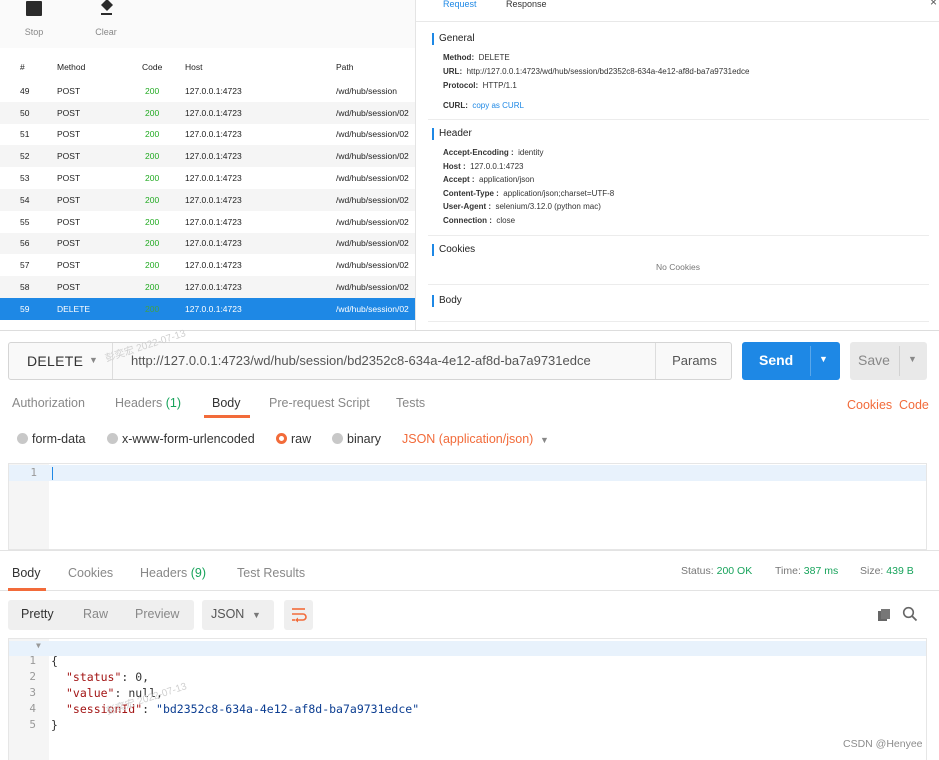 The image size is (939, 760). What do you see at coordinates (148, 403) in the screenshot?
I see `tab-headers: Headers (1)` at bounding box center [148, 403].